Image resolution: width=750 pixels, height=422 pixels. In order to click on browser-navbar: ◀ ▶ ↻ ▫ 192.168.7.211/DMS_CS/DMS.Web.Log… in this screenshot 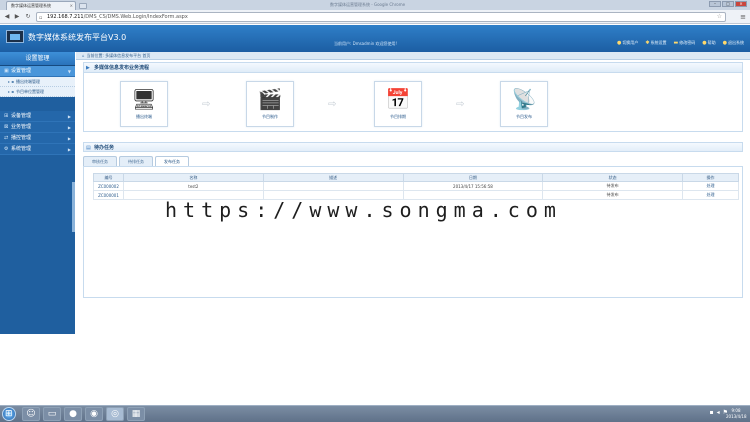, I will do `click(375, 17)`.